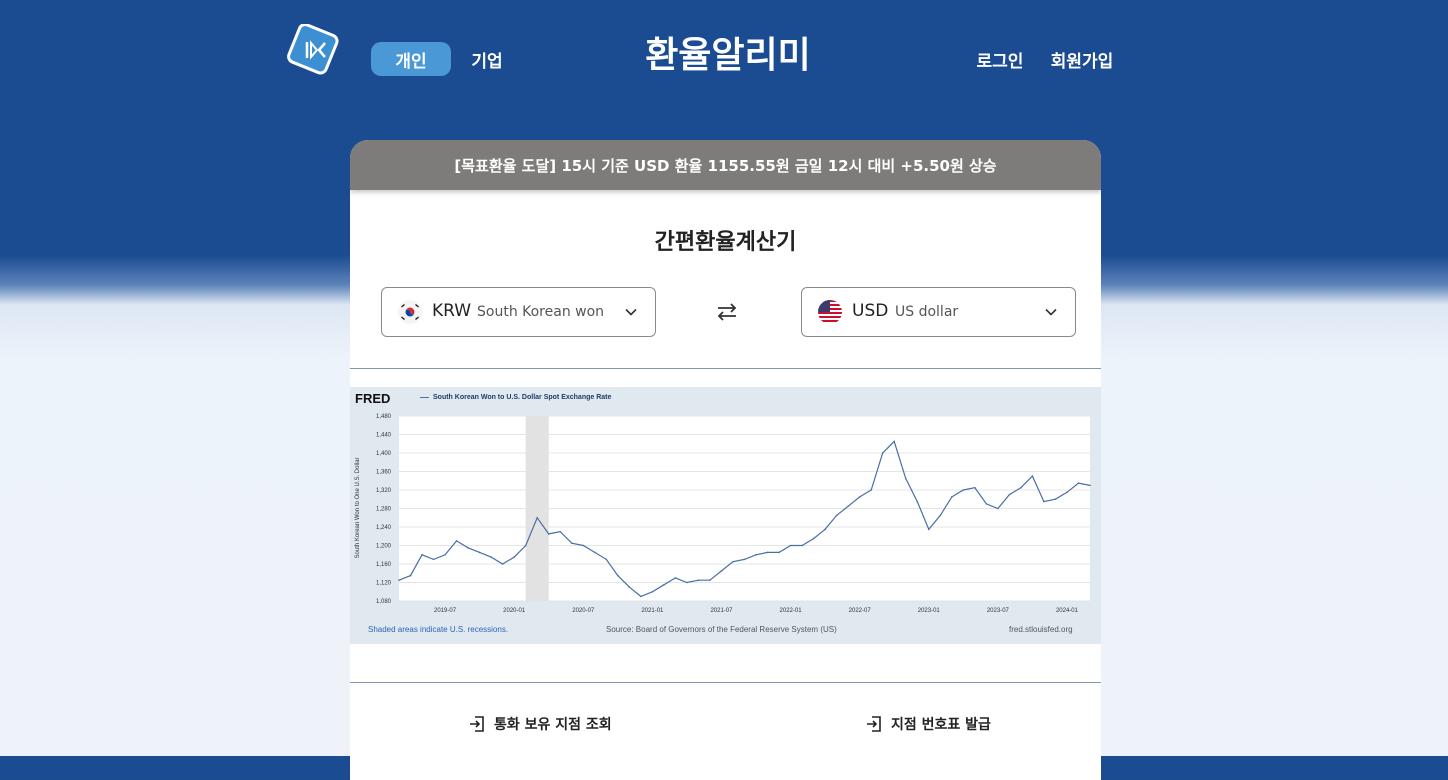  What do you see at coordinates (410, 312) in the screenshot?
I see `south-korea-flag-icon` at bounding box center [410, 312].